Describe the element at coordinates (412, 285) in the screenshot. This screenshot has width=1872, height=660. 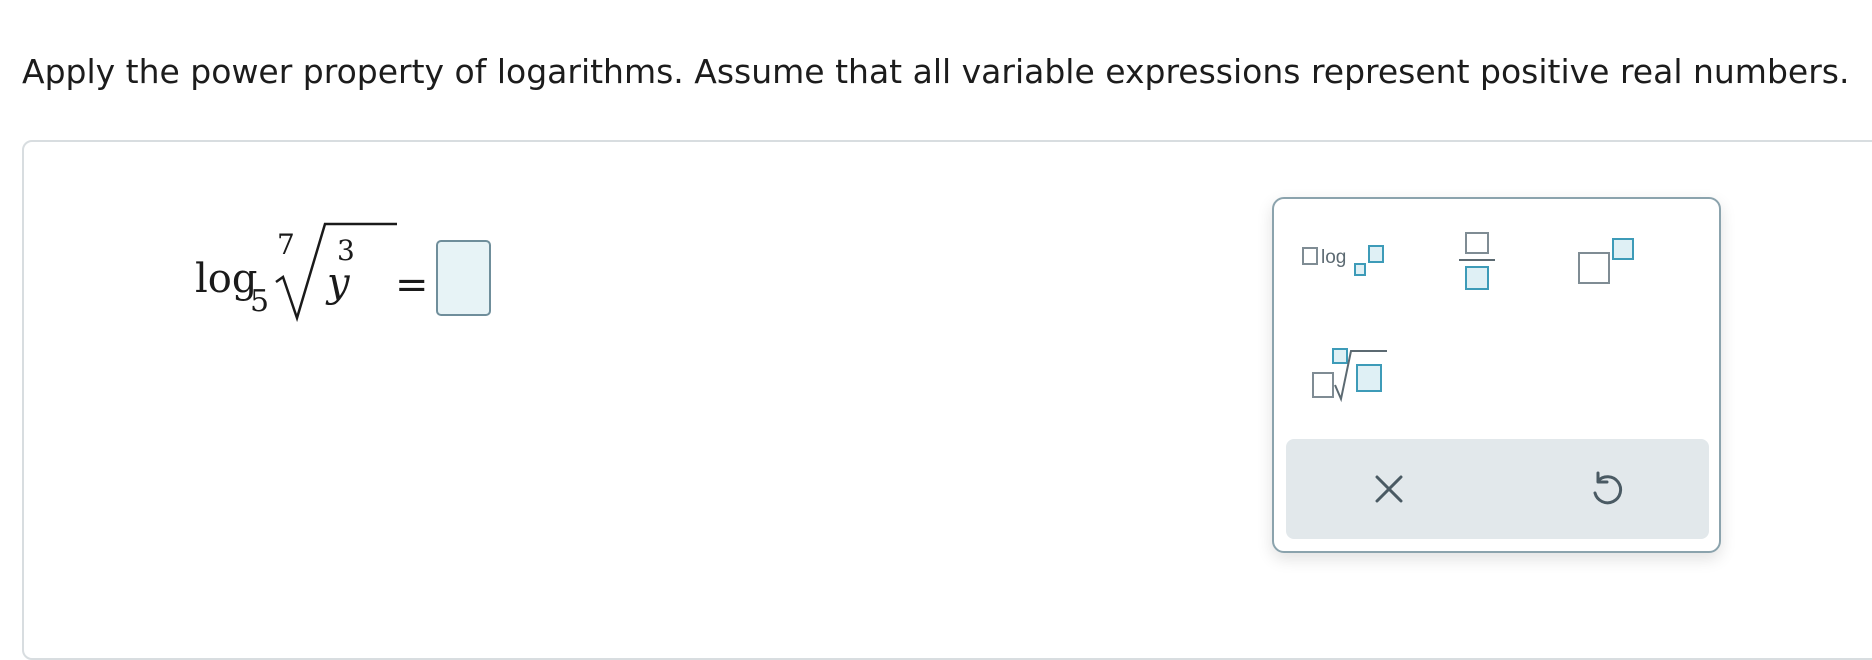
I see `equals-sign: =` at that location.